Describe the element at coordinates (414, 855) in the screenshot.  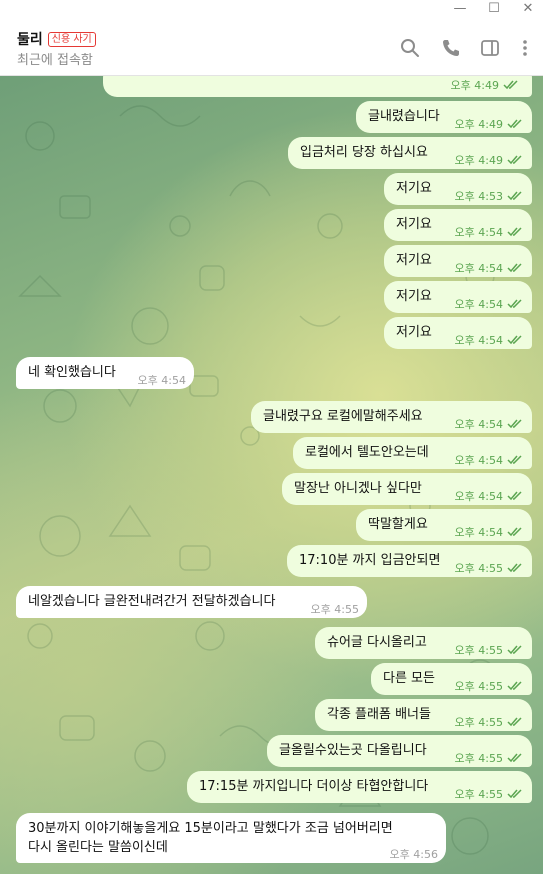
I see `message-time: 오후 4:56` at that location.